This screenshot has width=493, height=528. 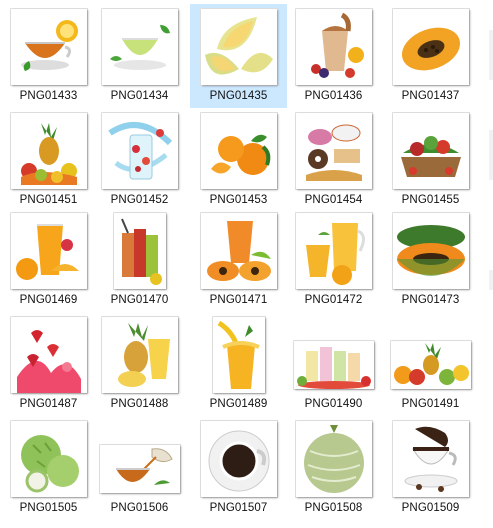 I want to click on pineapple-juice-icon, so click(x=139, y=355).